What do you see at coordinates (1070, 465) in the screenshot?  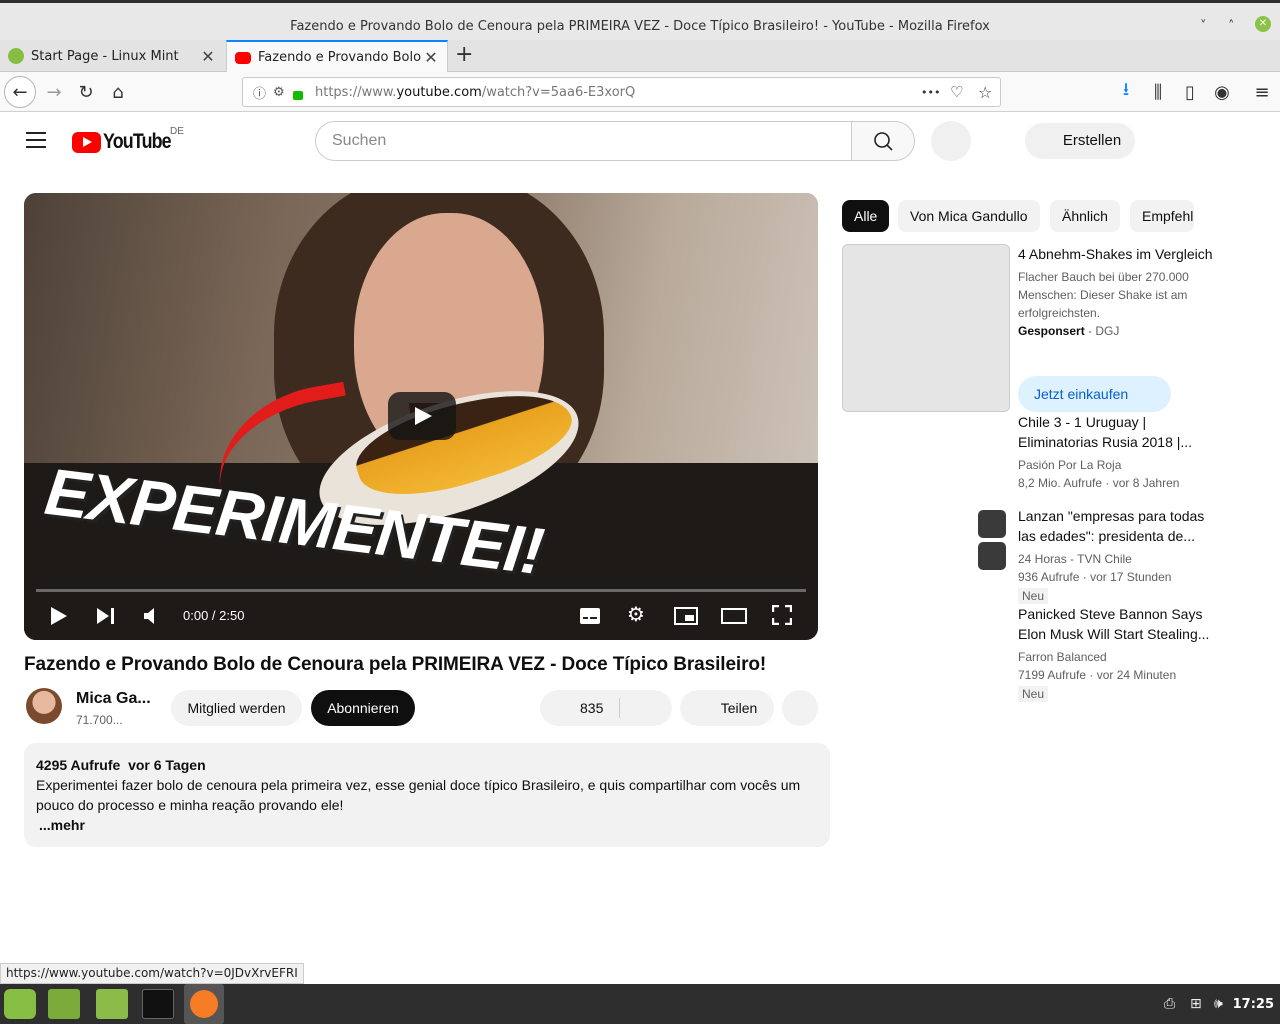 I see `related-video-channel: Pasión Por La Roja` at bounding box center [1070, 465].